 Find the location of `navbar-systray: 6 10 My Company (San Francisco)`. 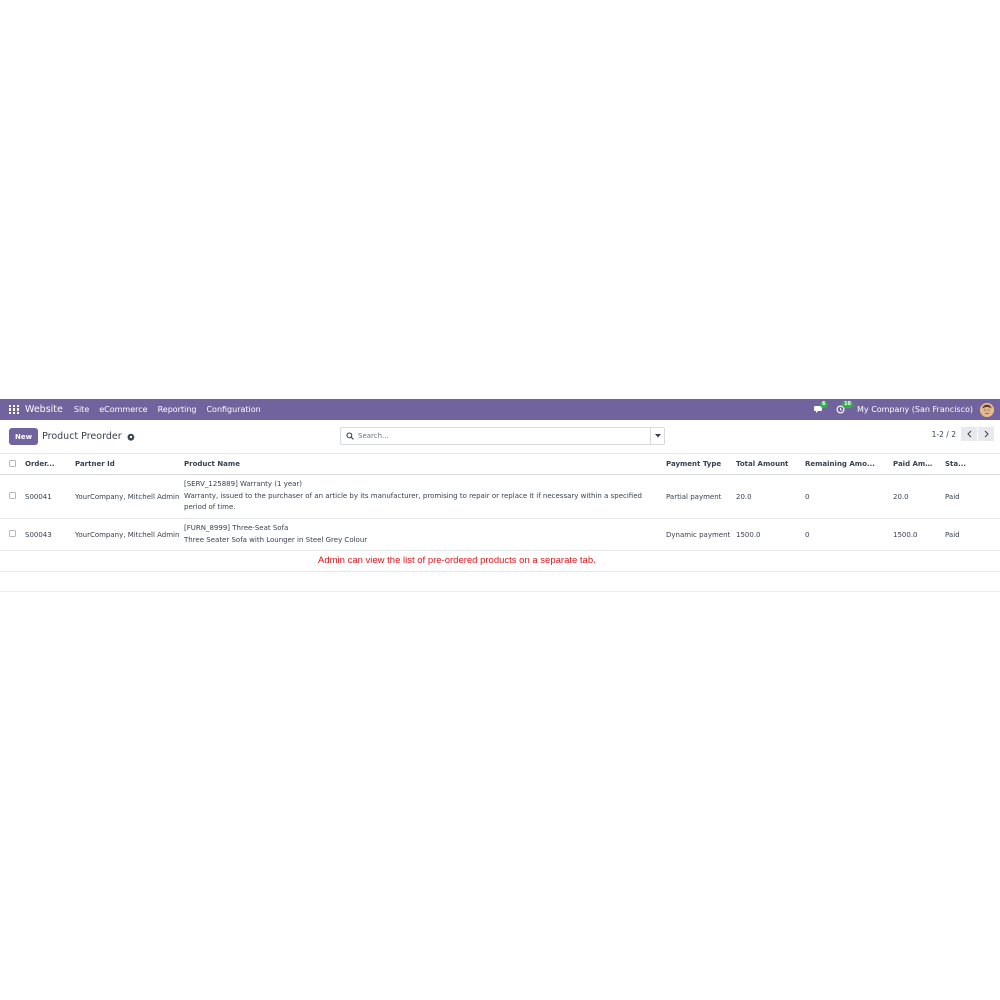

navbar-systray: 6 10 My Company (San Francisco) is located at coordinates (904, 409).